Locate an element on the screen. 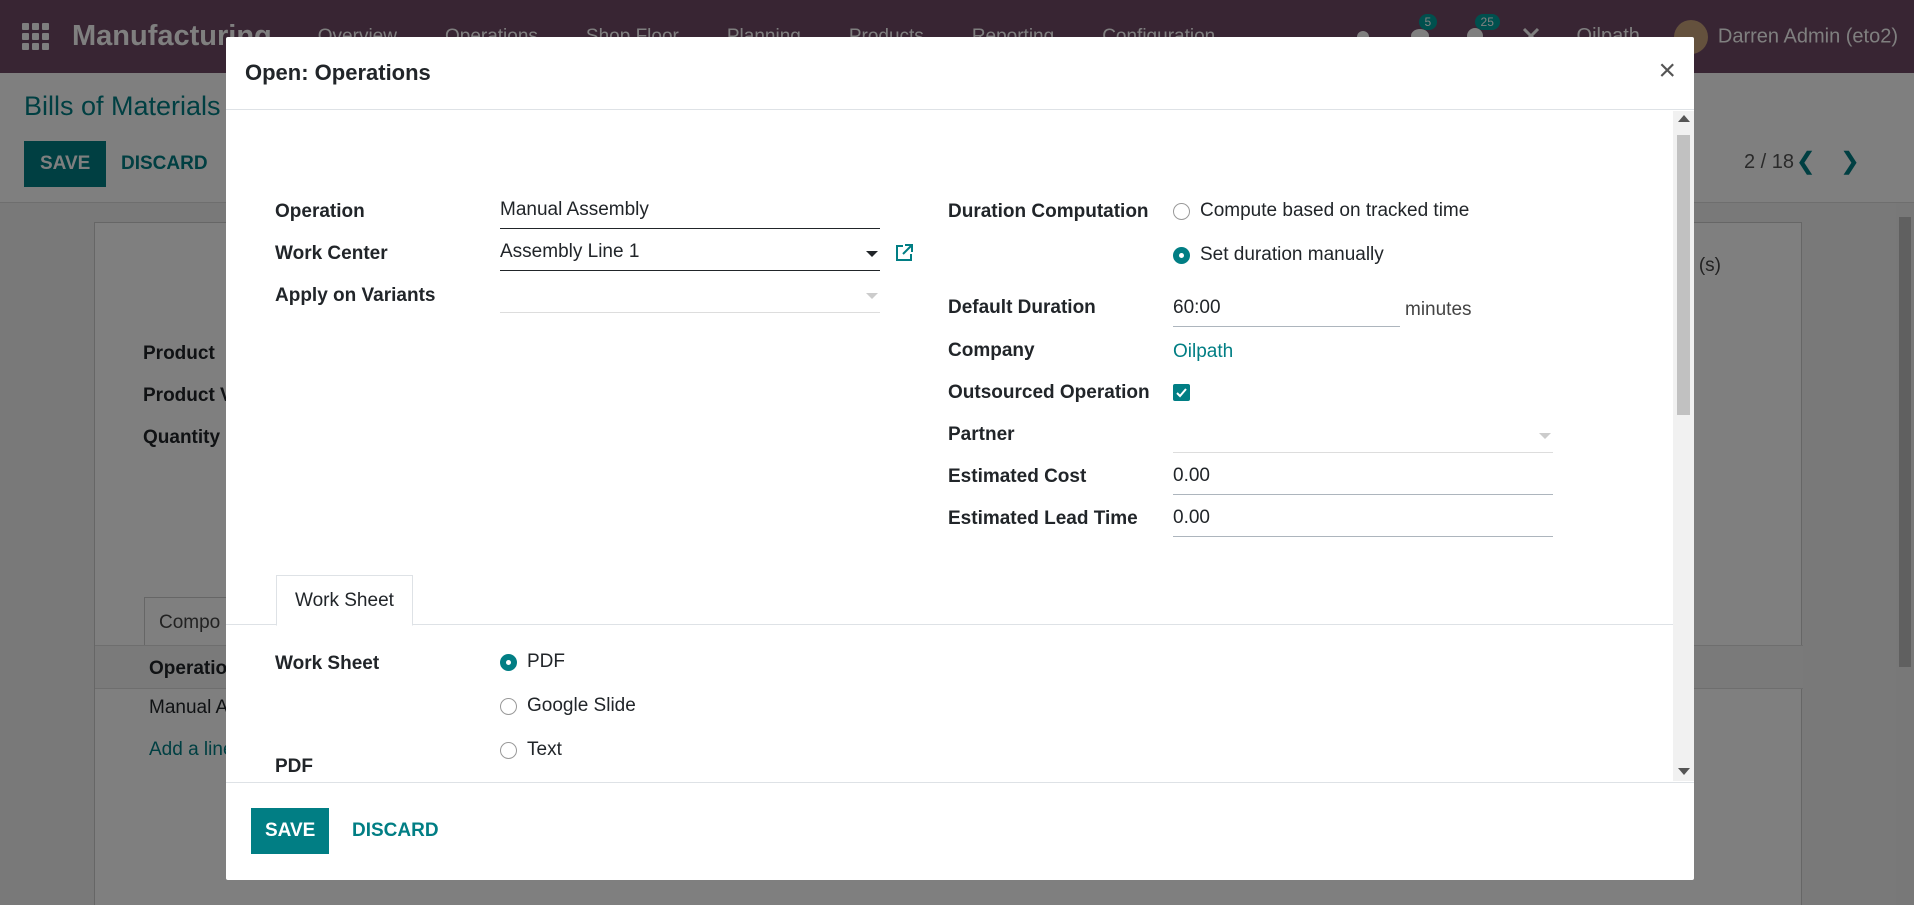 This screenshot has height=905, width=1914. outsourced-label: Outsourced Operation is located at coordinates (1049, 392).